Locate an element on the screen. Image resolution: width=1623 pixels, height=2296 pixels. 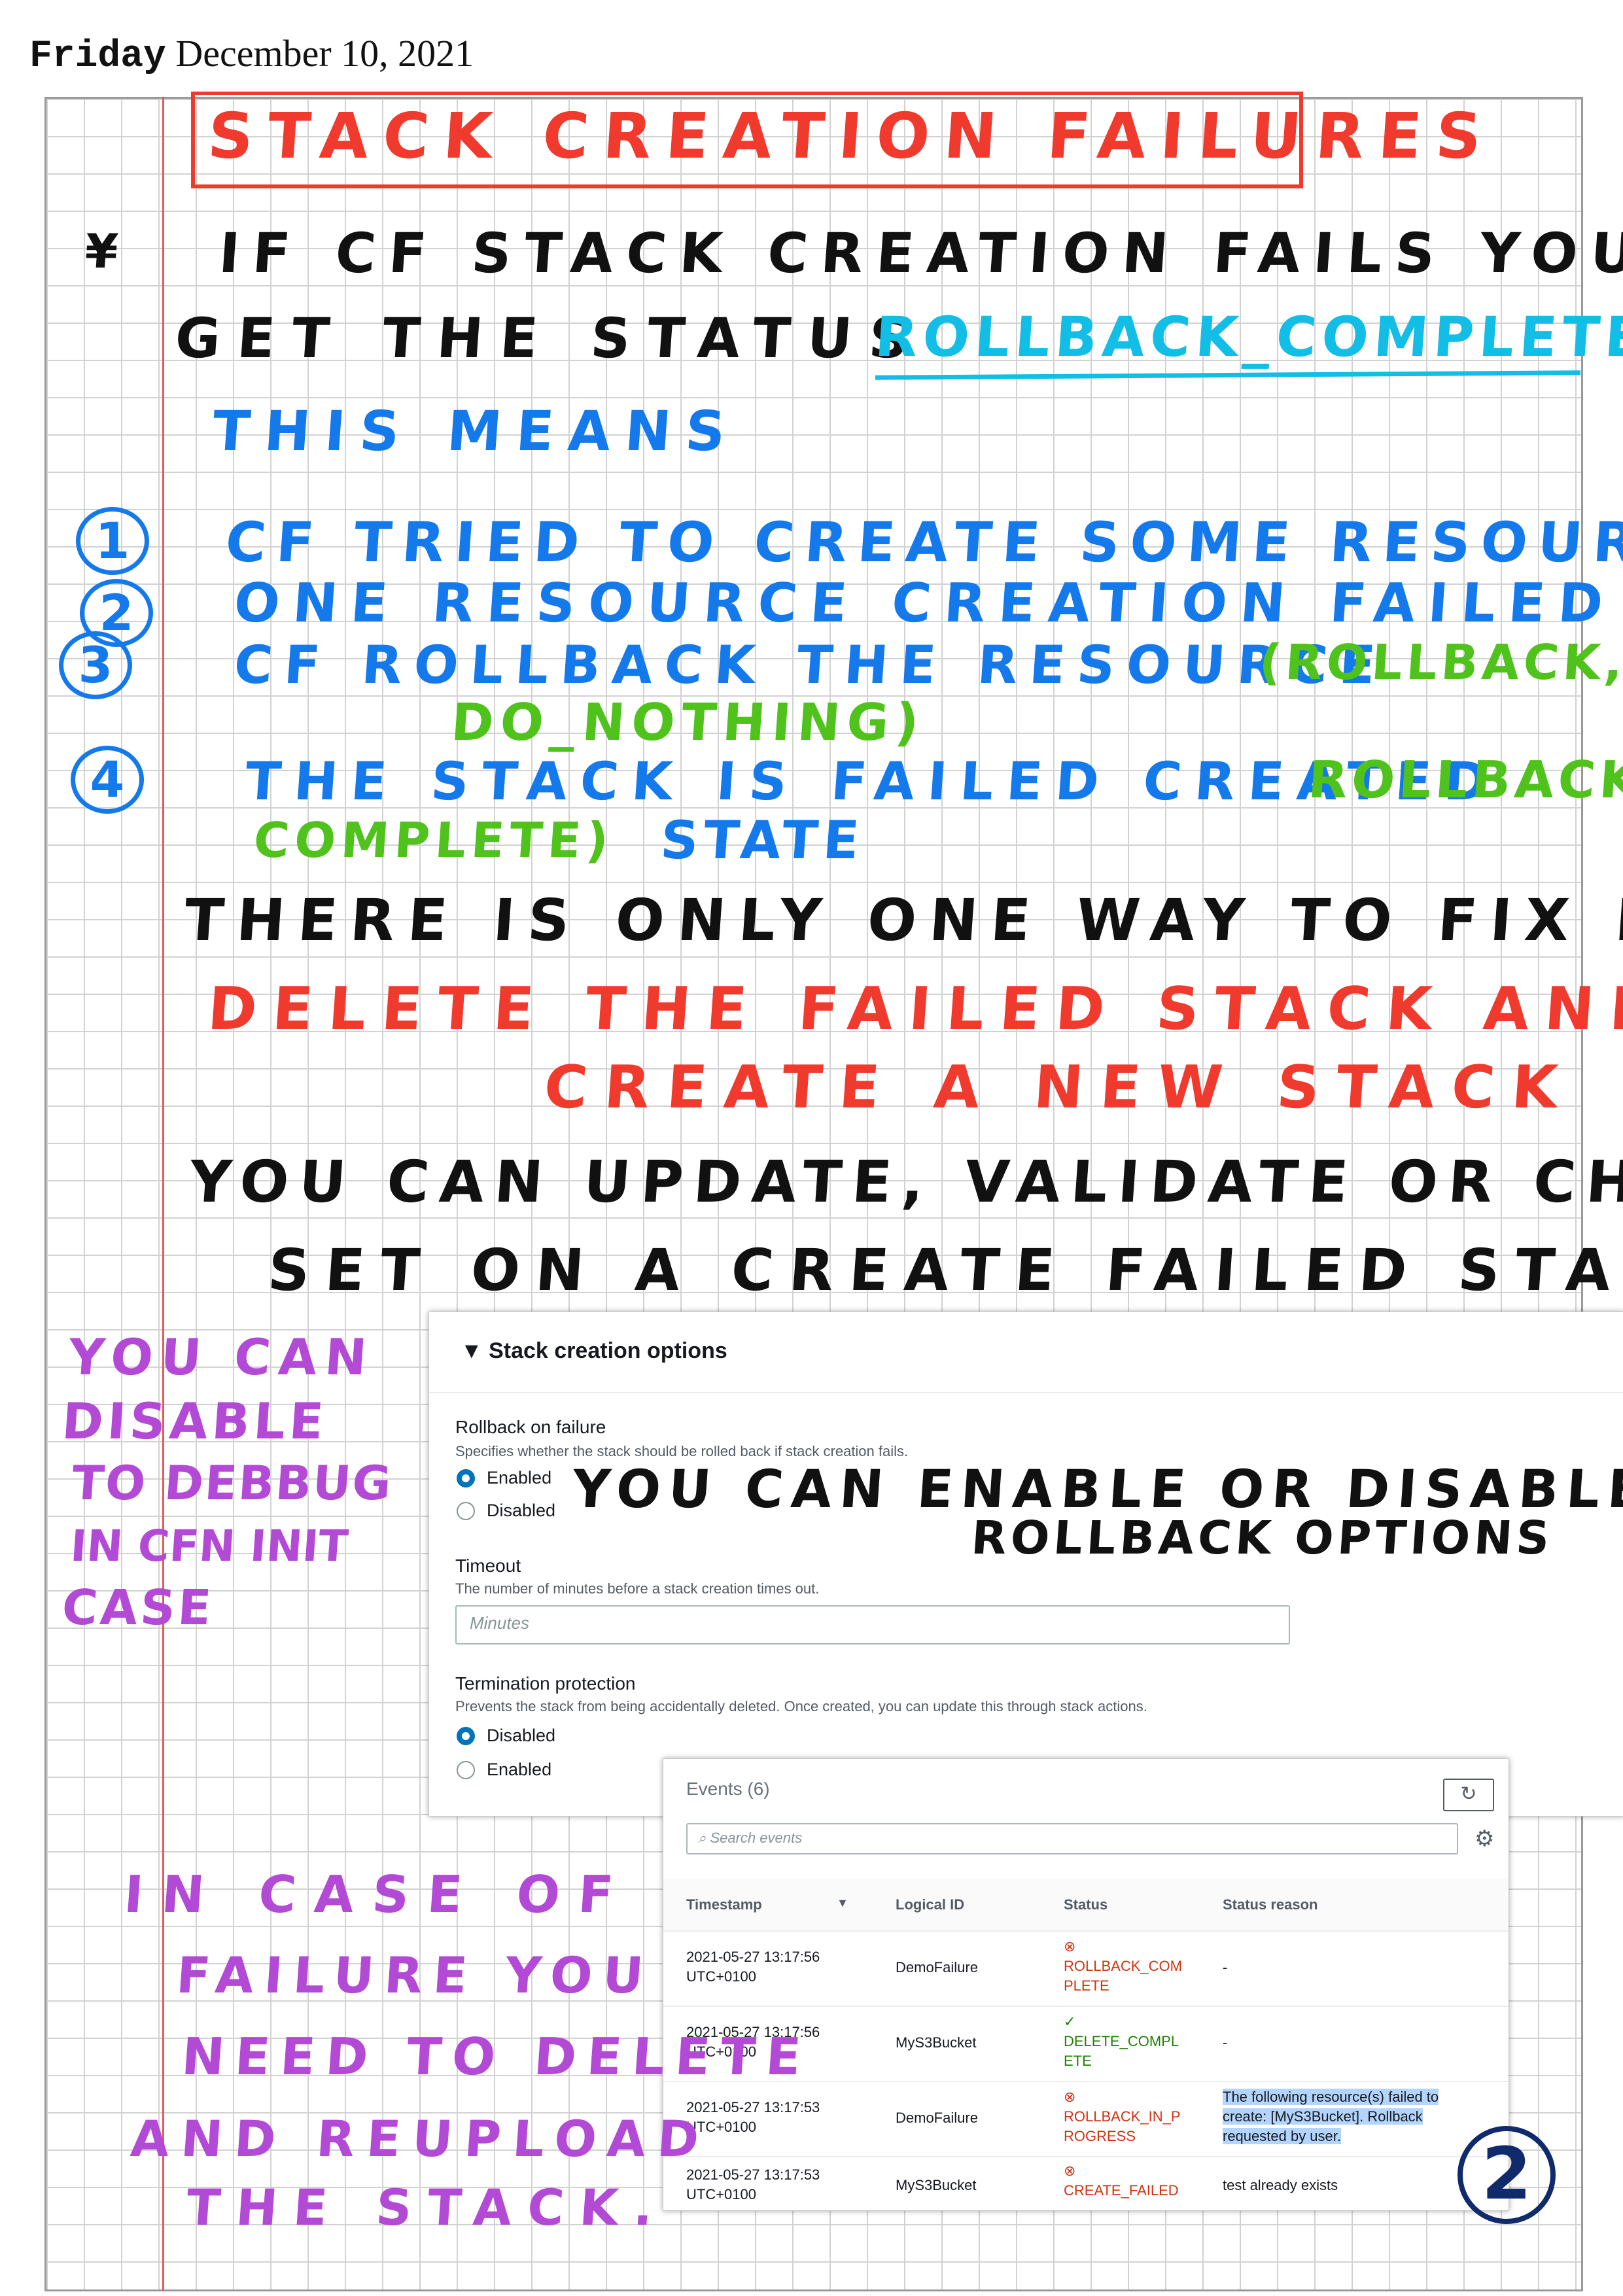
status-part2: PLETE is located at coordinates (1086, 1985).